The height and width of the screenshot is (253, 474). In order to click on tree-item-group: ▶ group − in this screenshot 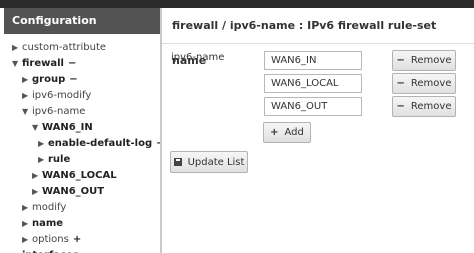, I will do `click(50, 80)`.